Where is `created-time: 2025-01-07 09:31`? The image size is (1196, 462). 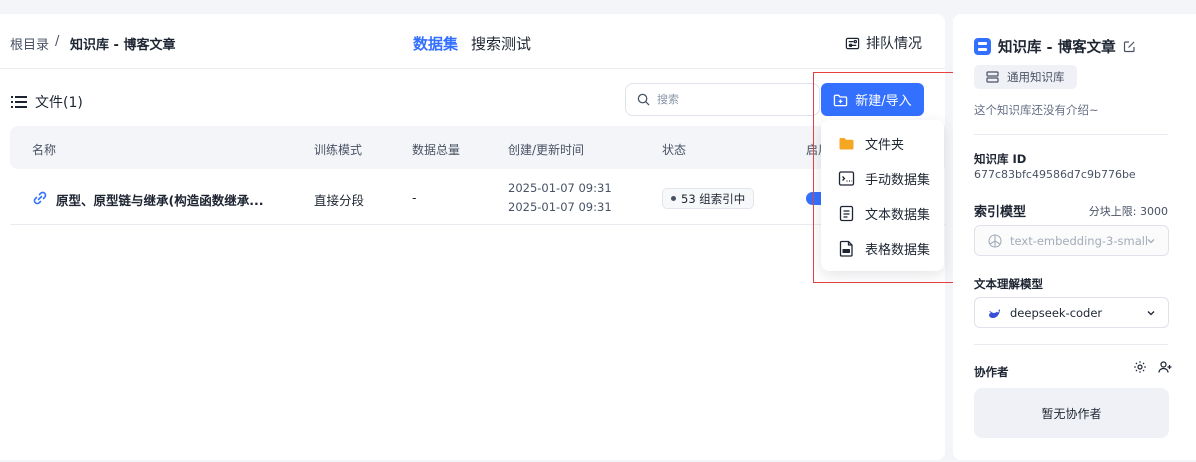
created-time: 2025-01-07 09:31 is located at coordinates (560, 188).